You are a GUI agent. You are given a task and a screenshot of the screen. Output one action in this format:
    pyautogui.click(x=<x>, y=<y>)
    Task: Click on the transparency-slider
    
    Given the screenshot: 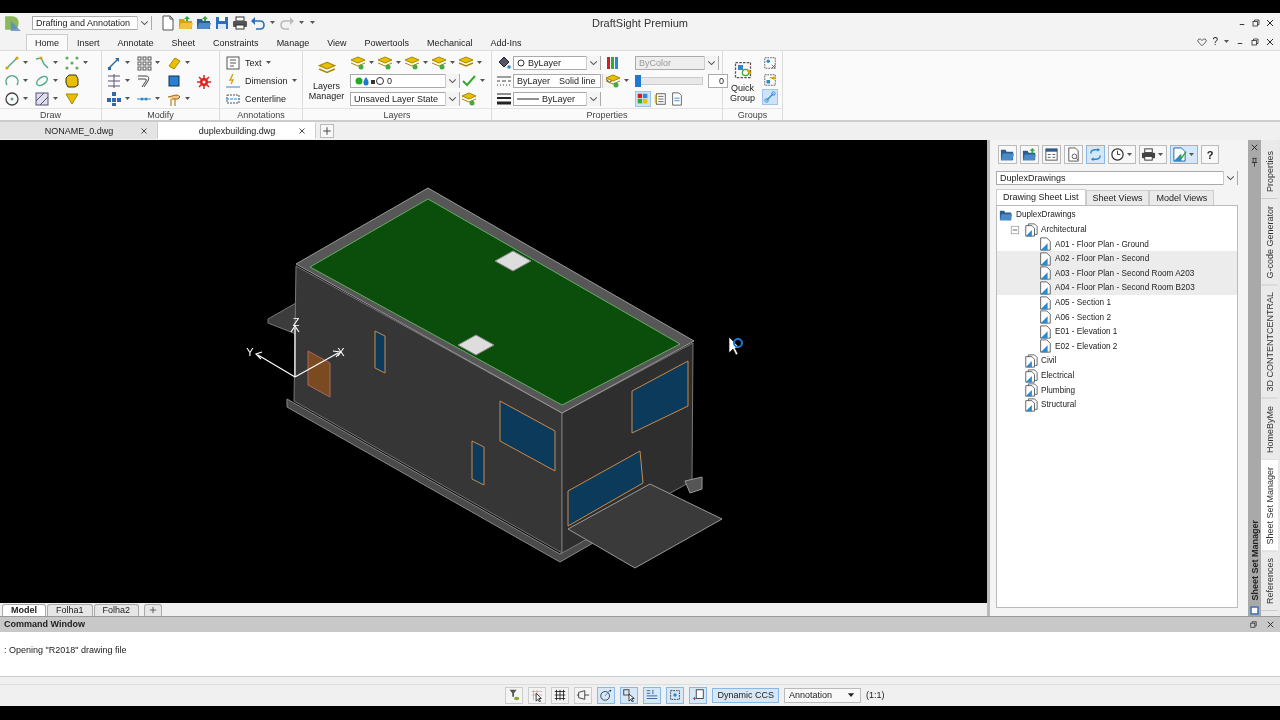 What is the action you would take?
    pyautogui.click(x=669, y=80)
    